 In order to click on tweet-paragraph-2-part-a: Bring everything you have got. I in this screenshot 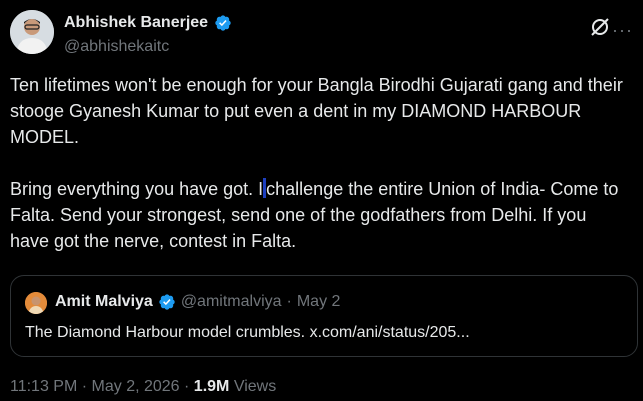, I will do `click(137, 189)`.